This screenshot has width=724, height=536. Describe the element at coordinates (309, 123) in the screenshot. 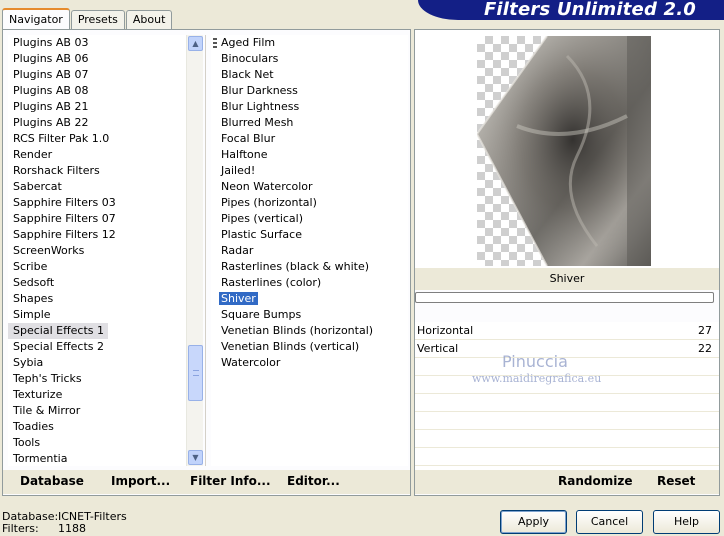

I see `filter-item: Blurred Mesh` at that location.